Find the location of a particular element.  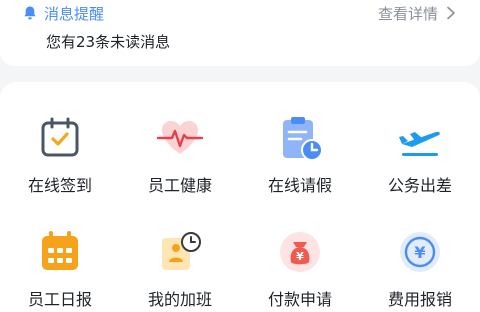

notice-header: 消息提醒 is located at coordinates (63, 13).